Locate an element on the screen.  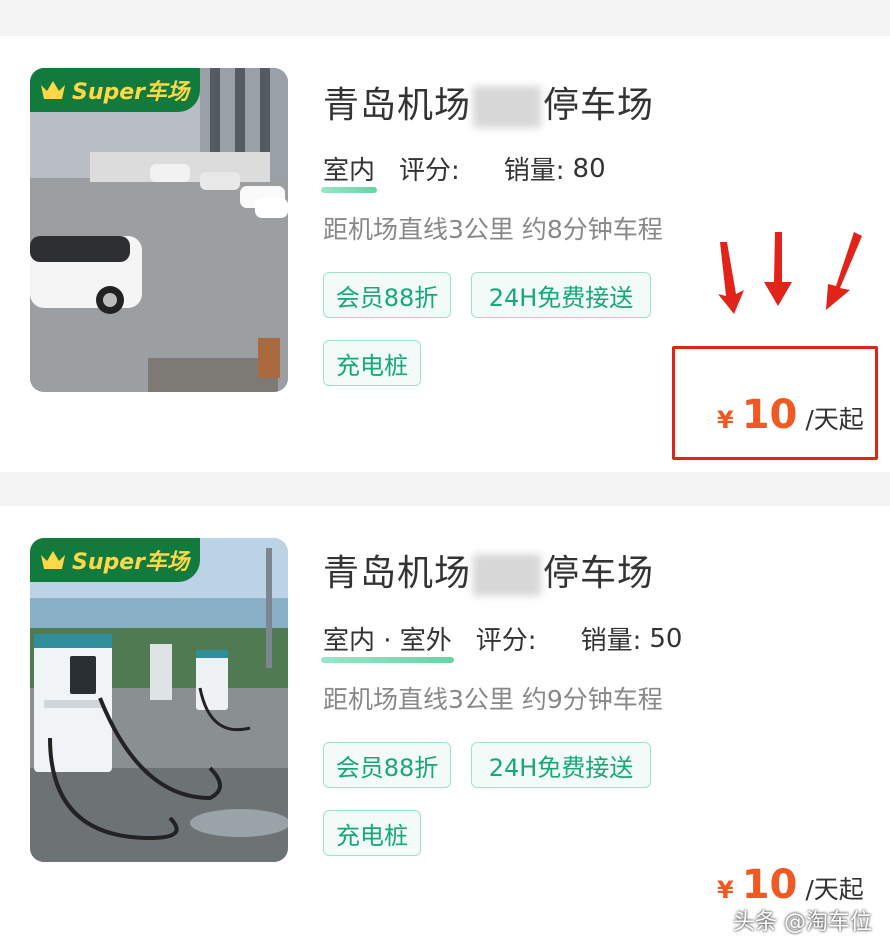
location-type: 室内 is located at coordinates (349, 171).